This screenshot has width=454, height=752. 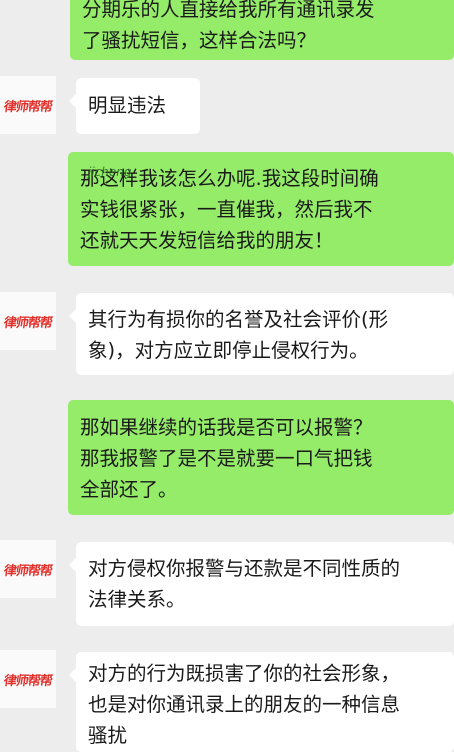 I want to click on message-text: 对方的行为既损害了你的社会形象，, so click(x=244, y=673).